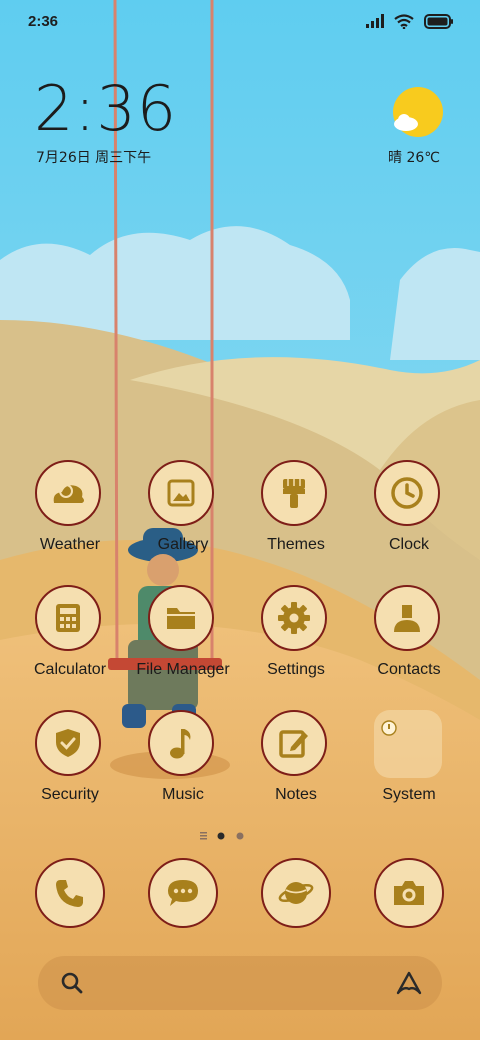 Image resolution: width=480 pixels, height=1040 pixels. What do you see at coordinates (105, 109) in the screenshot?
I see `widget-clock: 2:36` at bounding box center [105, 109].